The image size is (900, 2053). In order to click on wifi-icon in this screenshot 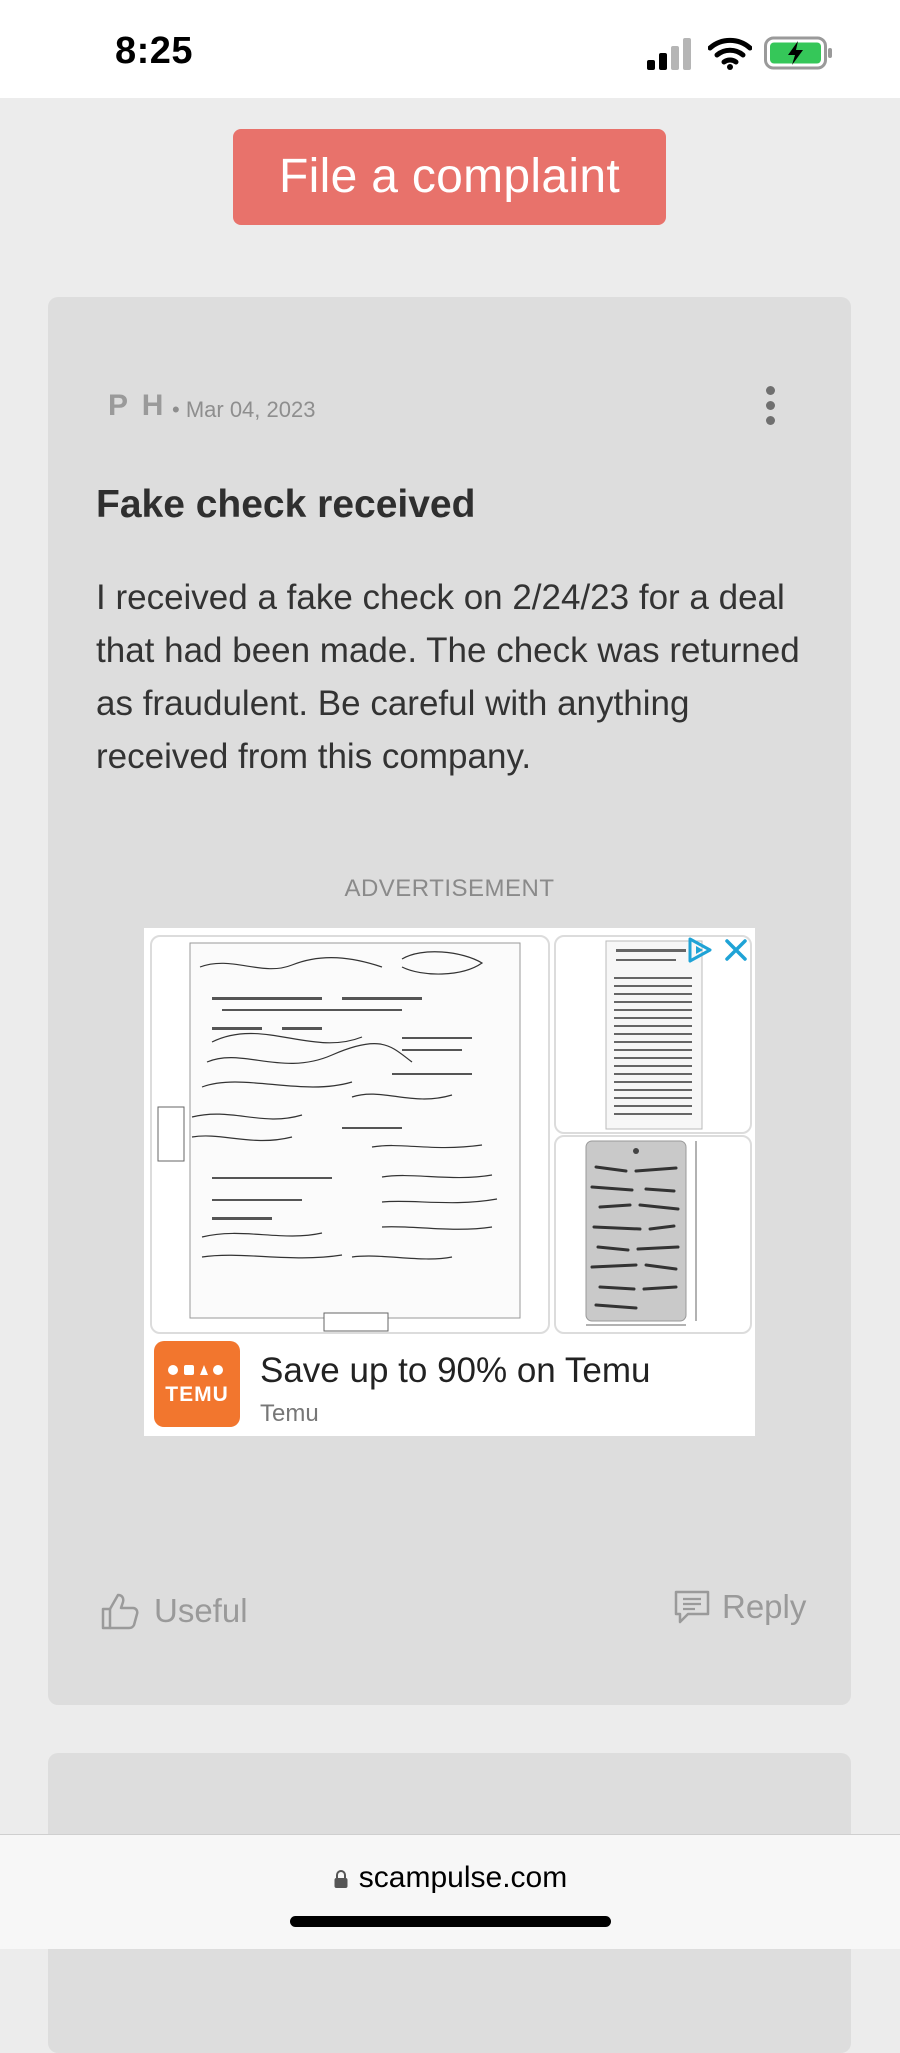, I will do `click(730, 53)`.